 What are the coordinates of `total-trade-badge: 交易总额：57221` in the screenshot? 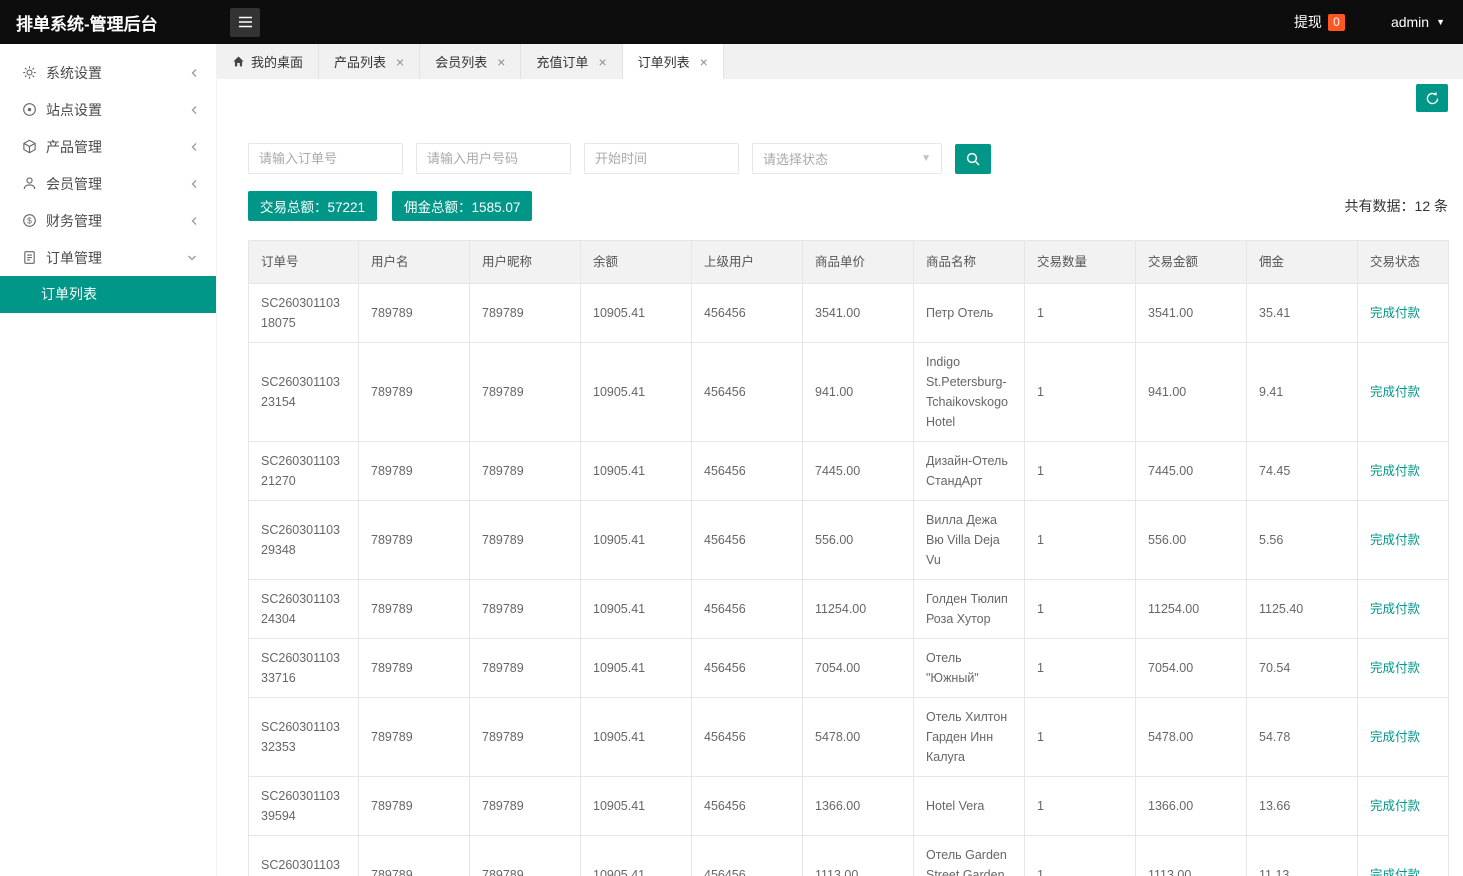 It's located at (313, 206).